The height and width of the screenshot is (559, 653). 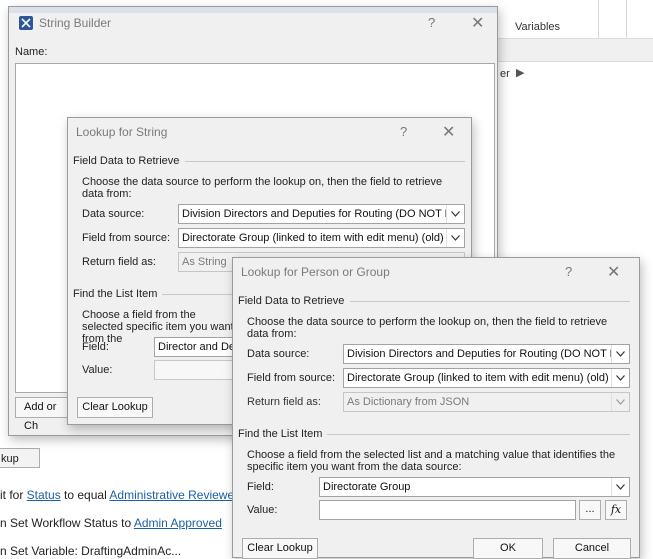 What do you see at coordinates (111, 523) in the screenshot?
I see `workflow-step: n Set Workflow Status to Admin Approved` at bounding box center [111, 523].